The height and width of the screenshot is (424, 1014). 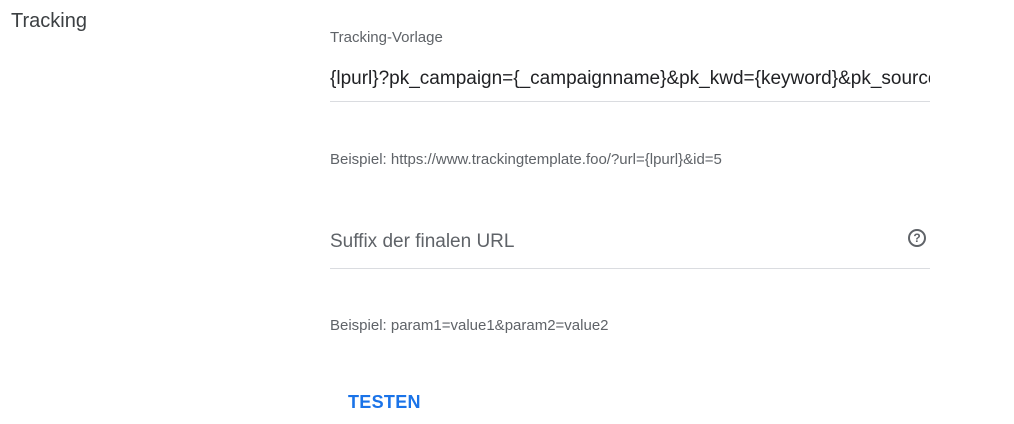 What do you see at coordinates (384, 402) in the screenshot?
I see `test-button: TESTEN` at bounding box center [384, 402].